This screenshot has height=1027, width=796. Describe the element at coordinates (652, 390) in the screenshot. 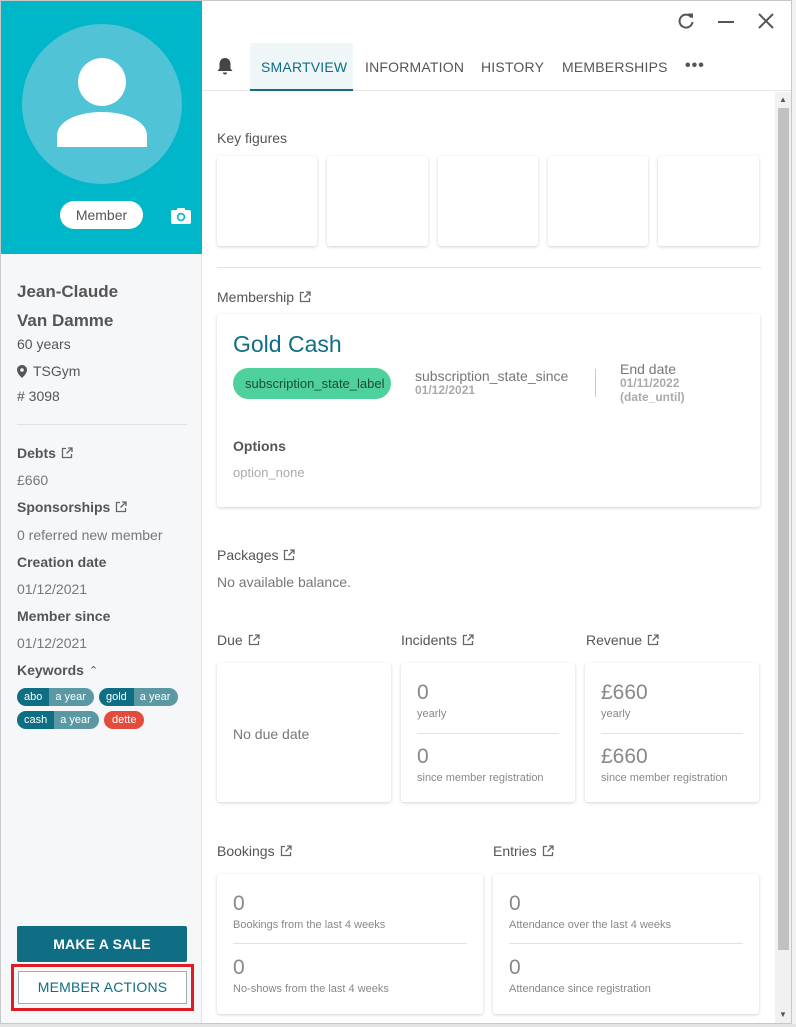

I see `end-date-value: 01/11/2022 (date_until)` at that location.